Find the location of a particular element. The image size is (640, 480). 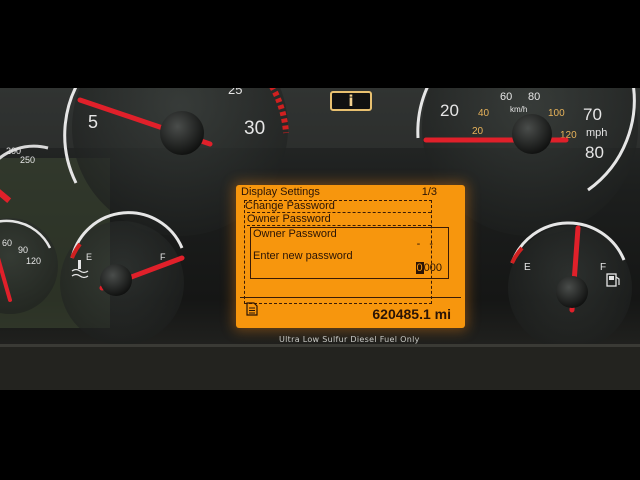

info-icon-glyph: i is located at coordinates (351, 101).